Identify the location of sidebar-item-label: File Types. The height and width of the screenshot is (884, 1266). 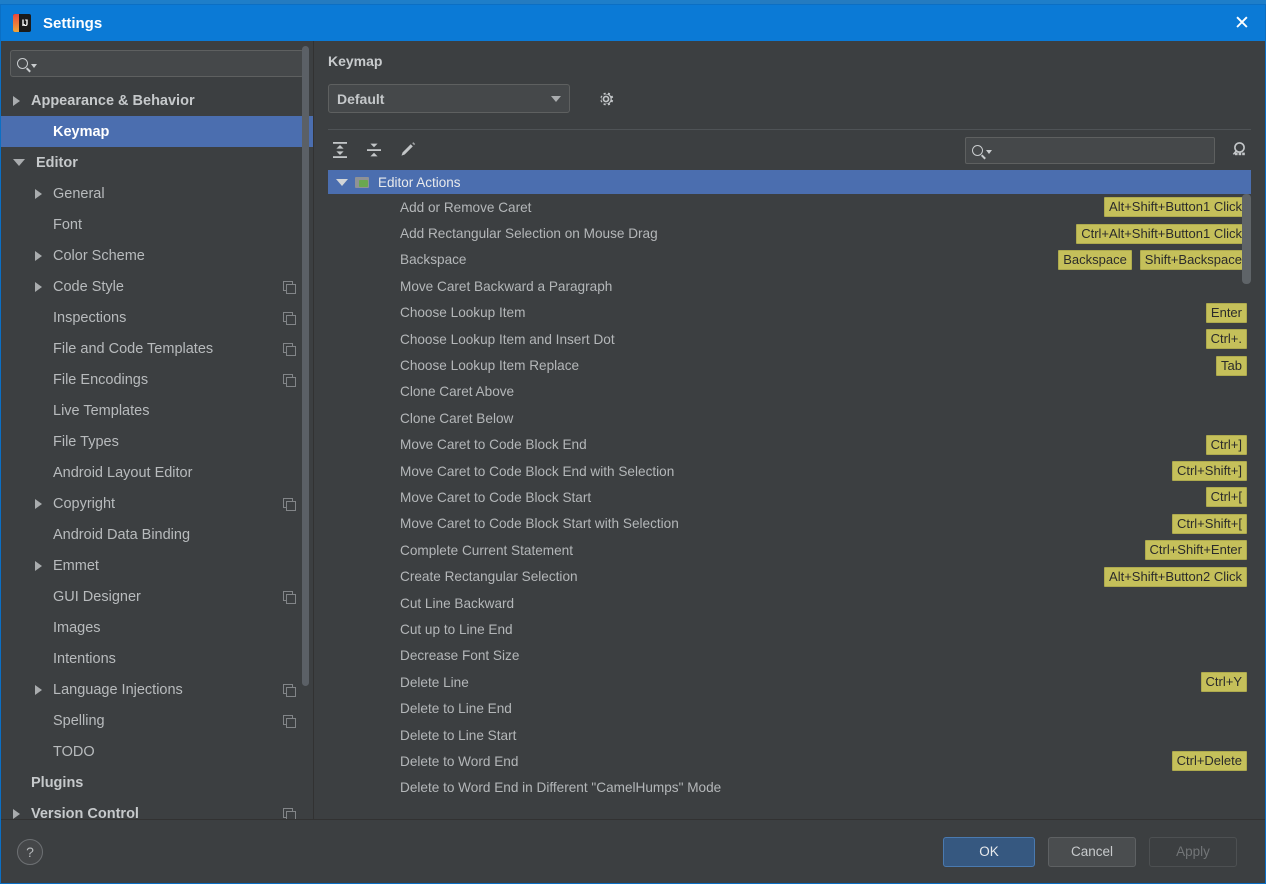
(86, 441).